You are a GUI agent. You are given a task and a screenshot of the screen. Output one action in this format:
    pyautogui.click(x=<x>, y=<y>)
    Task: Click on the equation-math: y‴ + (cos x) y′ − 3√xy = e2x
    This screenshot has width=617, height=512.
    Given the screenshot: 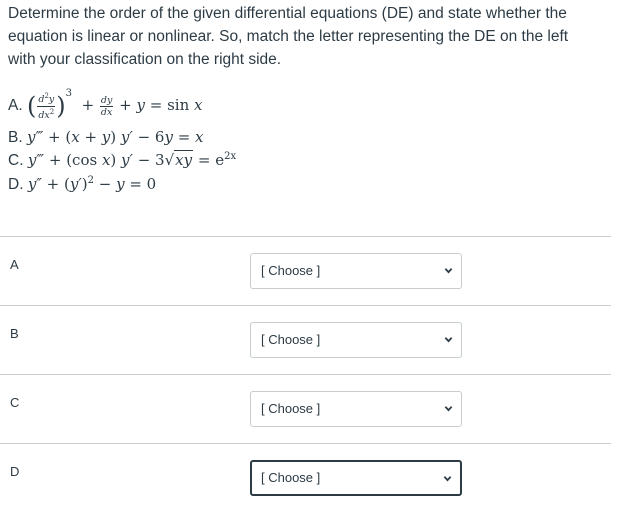 What is the action you would take?
    pyautogui.click(x=132, y=159)
    